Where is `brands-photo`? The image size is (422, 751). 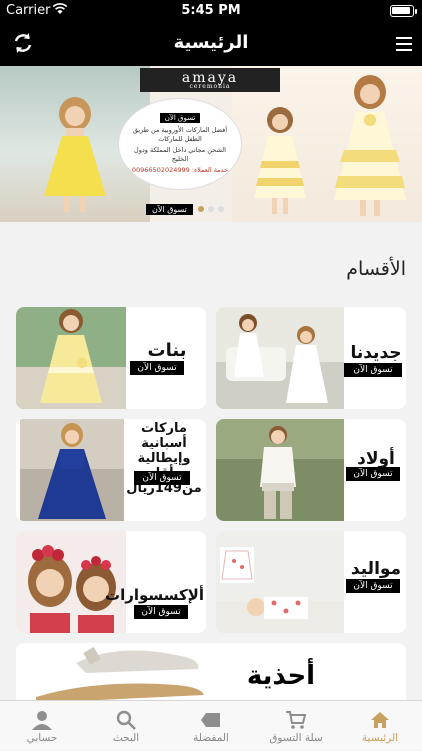
brands-photo is located at coordinates (72, 470).